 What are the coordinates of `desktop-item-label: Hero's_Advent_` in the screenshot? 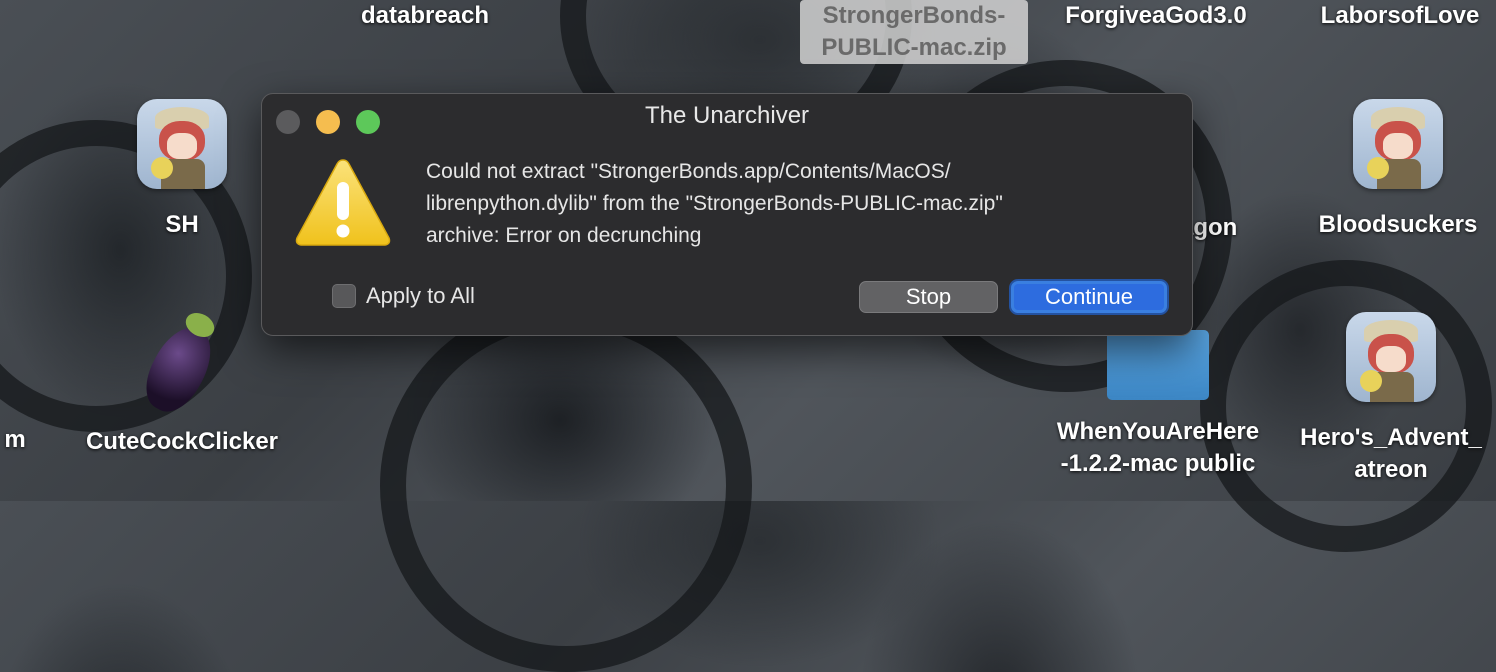 It's located at (1391, 437).